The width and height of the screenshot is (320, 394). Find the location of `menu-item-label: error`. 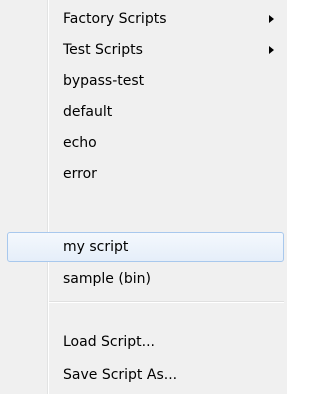

menu-item-label: error is located at coordinates (80, 174).